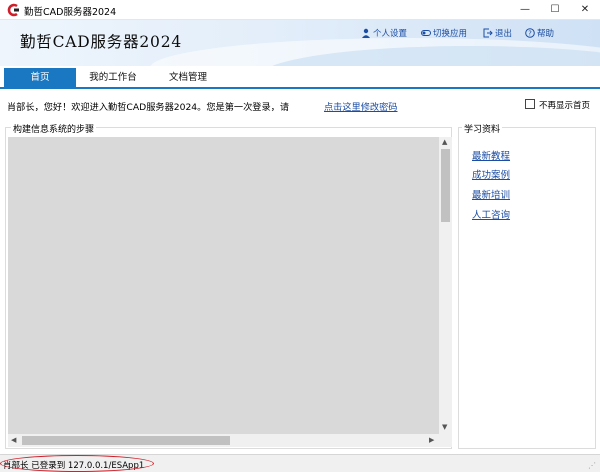  Describe the element at coordinates (361, 106) in the screenshot. I see `change-password-link: 点击这里修改密码` at that location.